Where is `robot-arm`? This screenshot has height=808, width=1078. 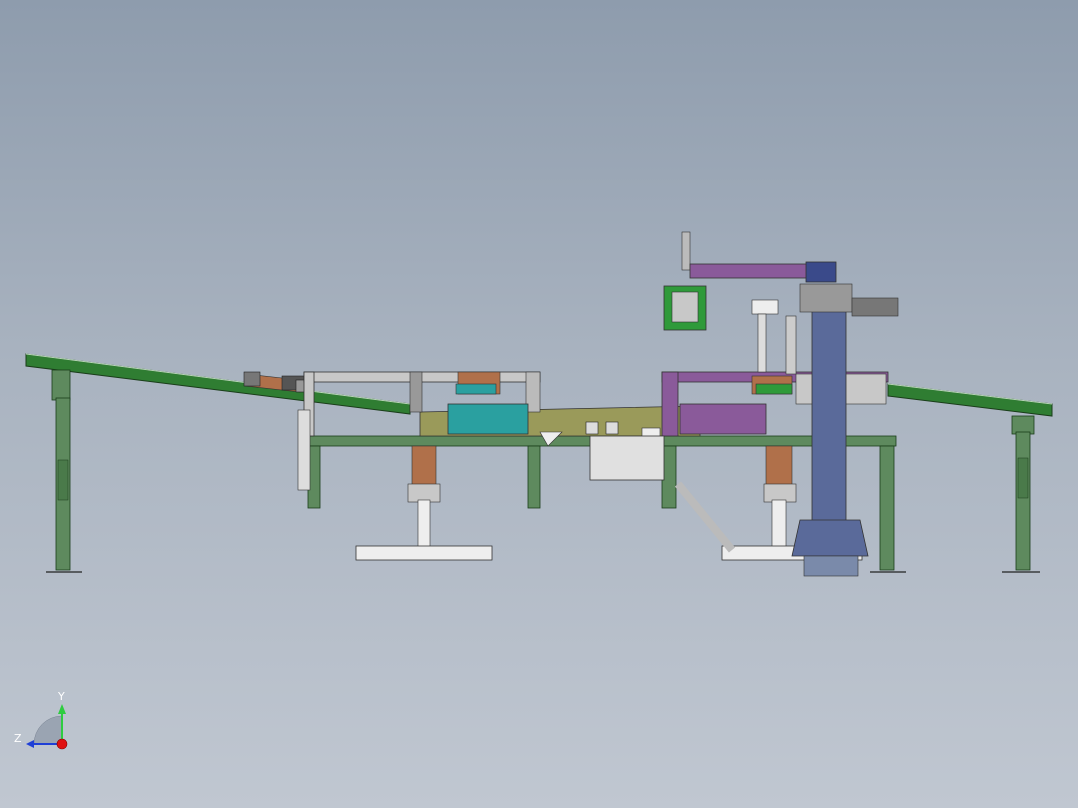 robot-arm is located at coordinates (781, 303).